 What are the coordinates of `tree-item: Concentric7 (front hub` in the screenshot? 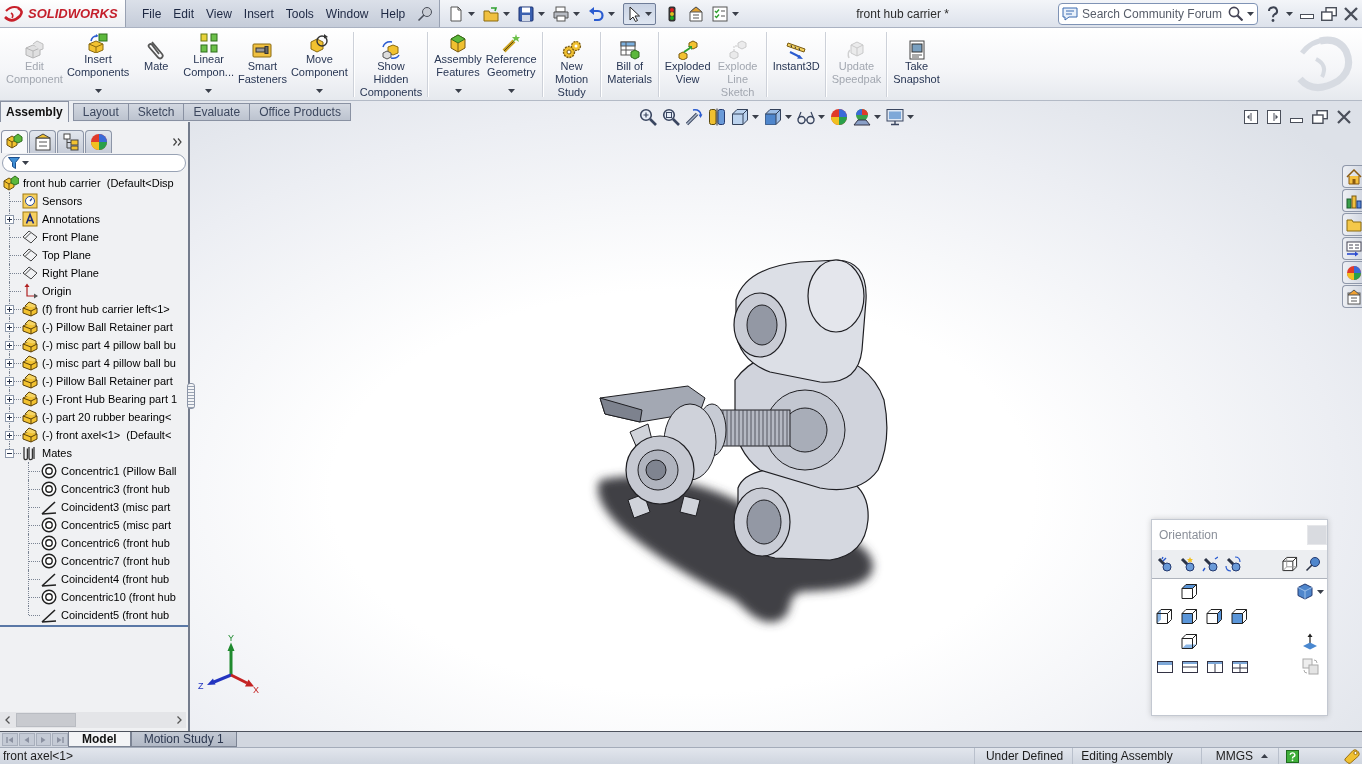 It's located at (106, 561).